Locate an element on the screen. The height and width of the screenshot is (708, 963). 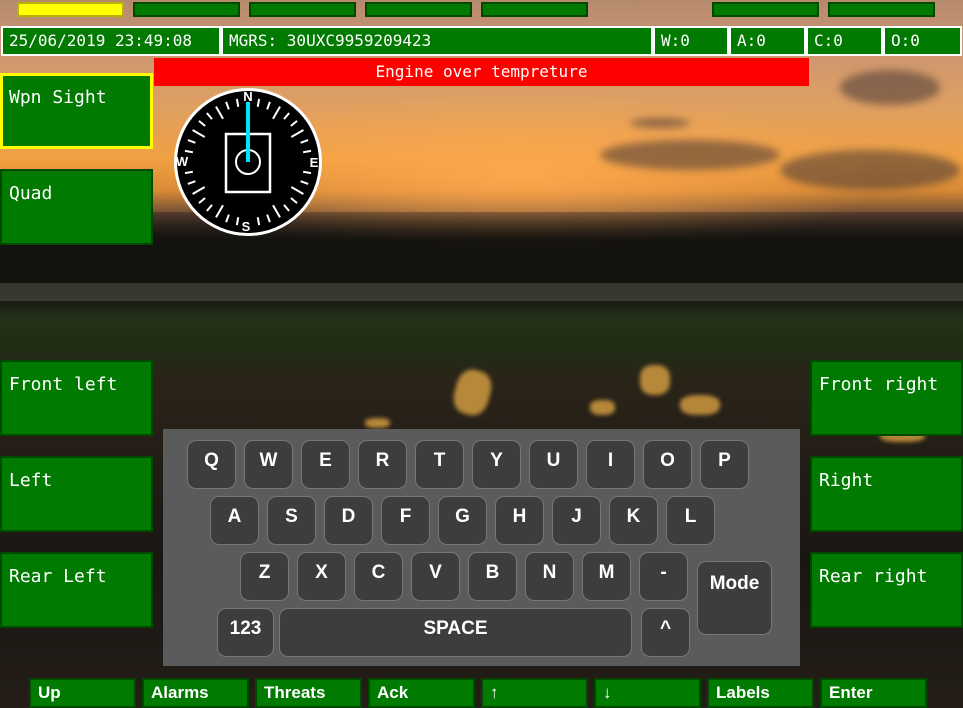
c-counter: C:0 is located at coordinates (844, 41).